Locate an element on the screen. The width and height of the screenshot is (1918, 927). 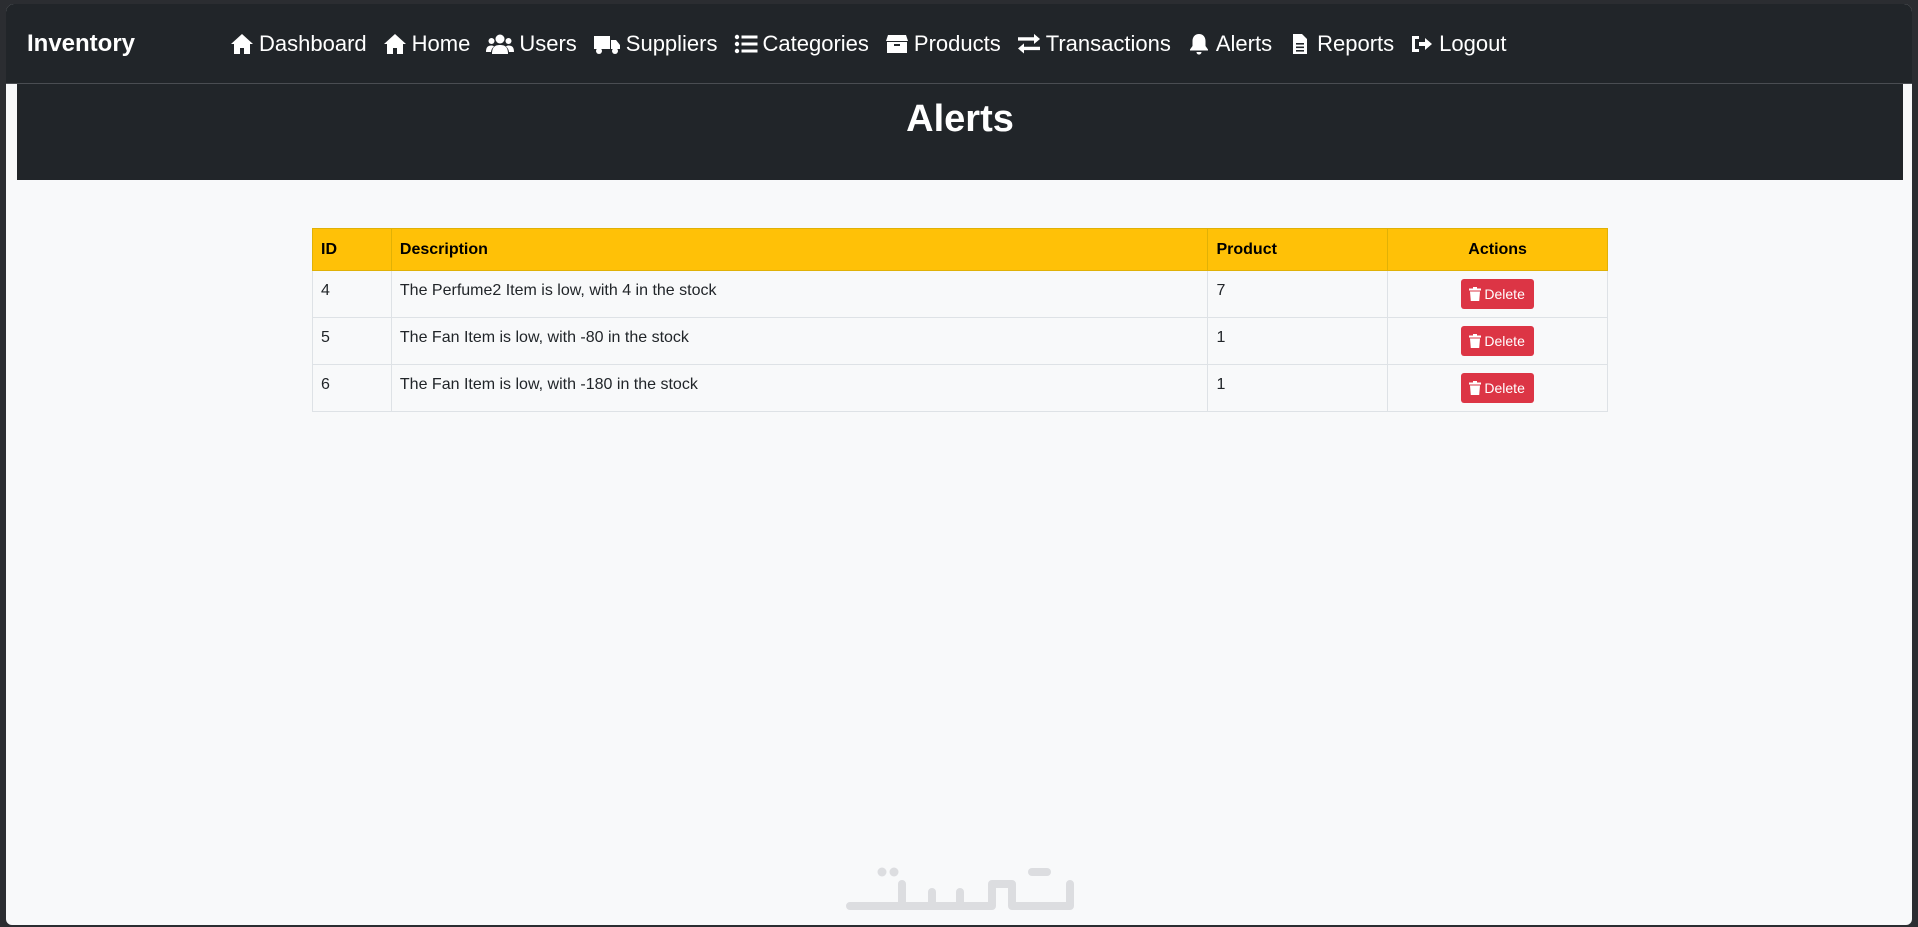
column-header-description: Description is located at coordinates (799, 249).